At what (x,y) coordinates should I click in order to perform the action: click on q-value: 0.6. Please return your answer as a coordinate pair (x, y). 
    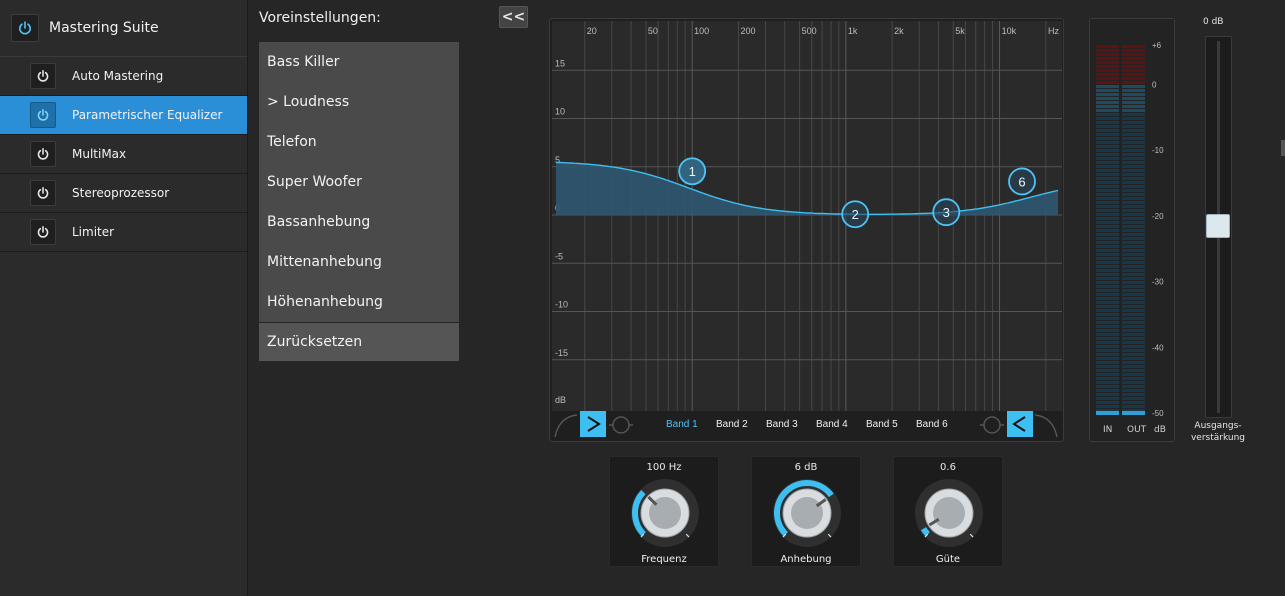
    Looking at the image, I should click on (948, 467).